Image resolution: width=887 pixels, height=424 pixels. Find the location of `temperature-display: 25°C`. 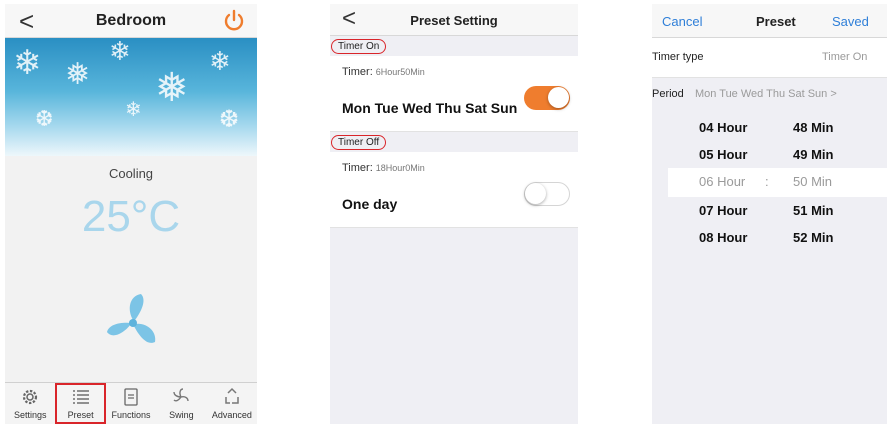

temperature-display: 25°C is located at coordinates (131, 216).